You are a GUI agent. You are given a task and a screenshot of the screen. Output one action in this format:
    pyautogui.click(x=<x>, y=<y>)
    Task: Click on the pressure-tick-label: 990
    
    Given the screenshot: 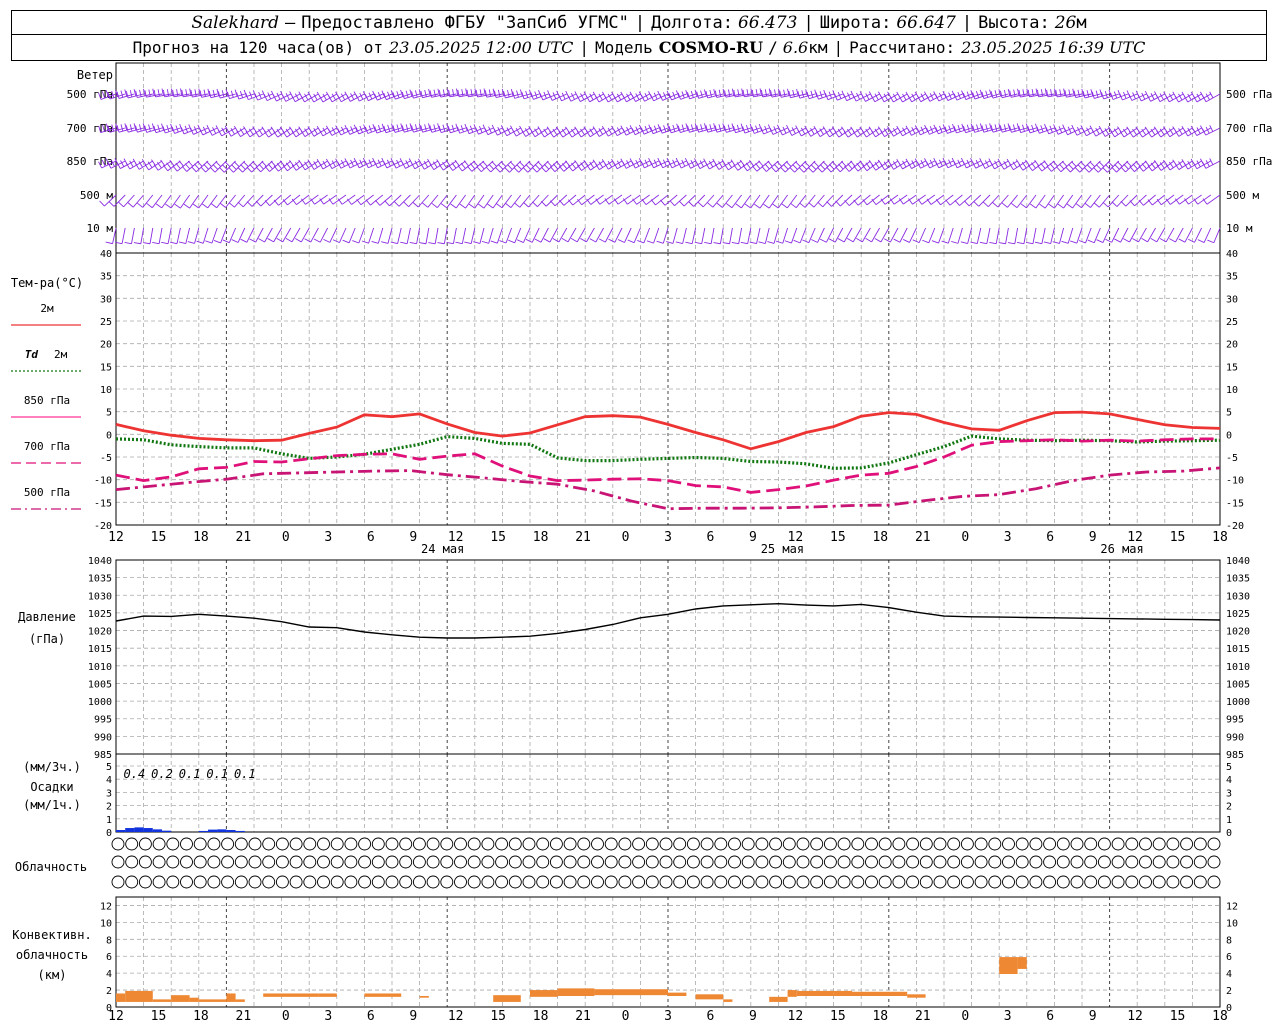 What is the action you would take?
    pyautogui.click(x=1235, y=737)
    